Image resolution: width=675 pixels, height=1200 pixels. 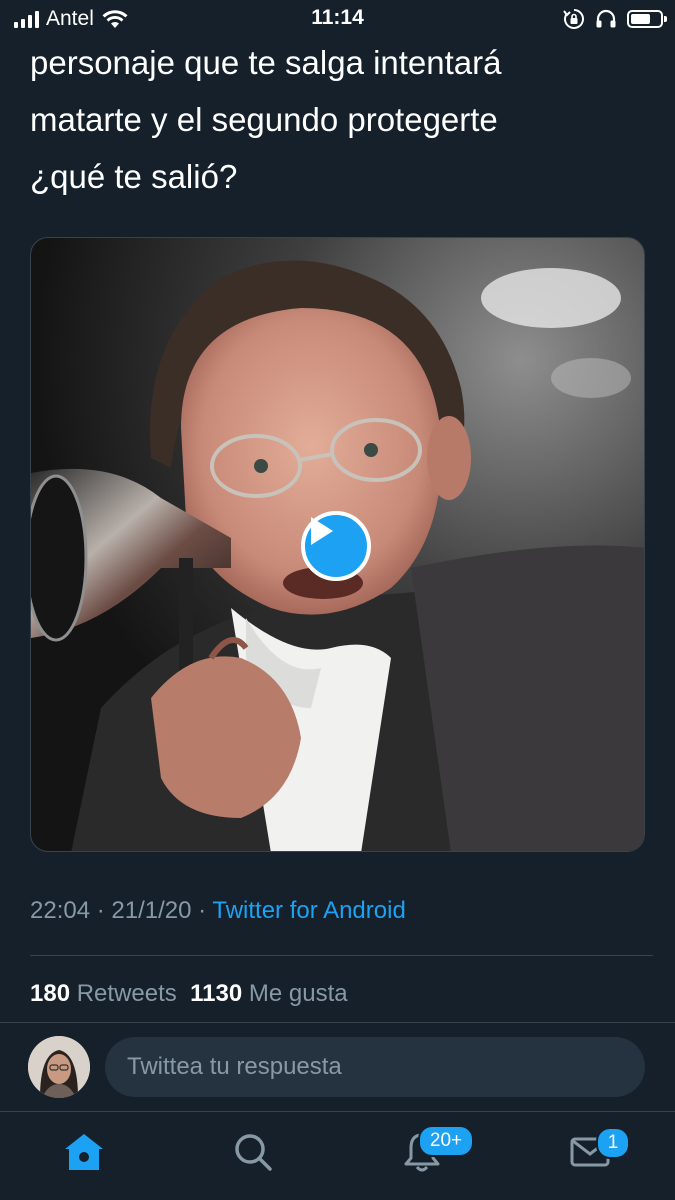 I want to click on retweets-label: Retweets, so click(x=126, y=993).